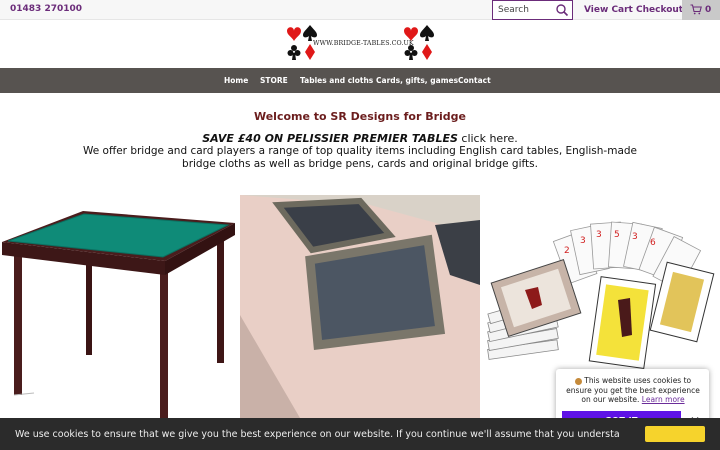 The image size is (720, 450). What do you see at coordinates (653, 243) in the screenshot?
I see `svg-text: 6` at bounding box center [653, 243].